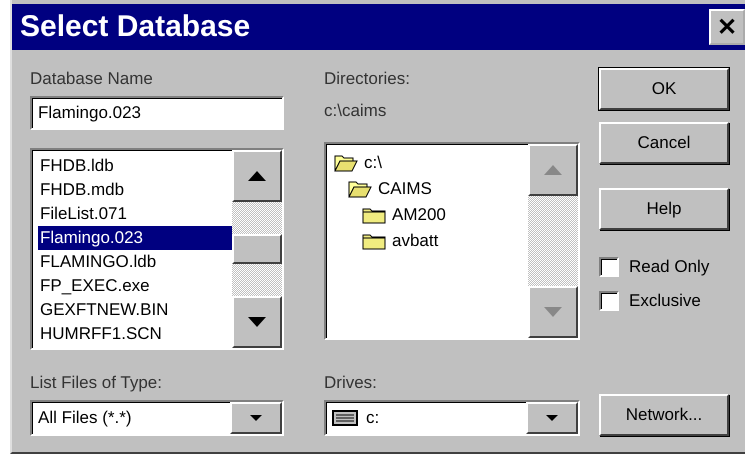 This screenshot has height=464, width=745. Describe the element at coordinates (669, 267) in the screenshot. I see `checkbox-label: Read Only` at that location.